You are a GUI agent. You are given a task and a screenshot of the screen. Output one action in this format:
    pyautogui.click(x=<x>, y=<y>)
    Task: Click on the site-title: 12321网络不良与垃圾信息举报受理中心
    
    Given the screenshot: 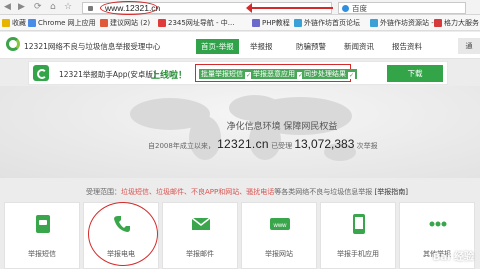 What is the action you would take?
    pyautogui.click(x=92, y=46)
    